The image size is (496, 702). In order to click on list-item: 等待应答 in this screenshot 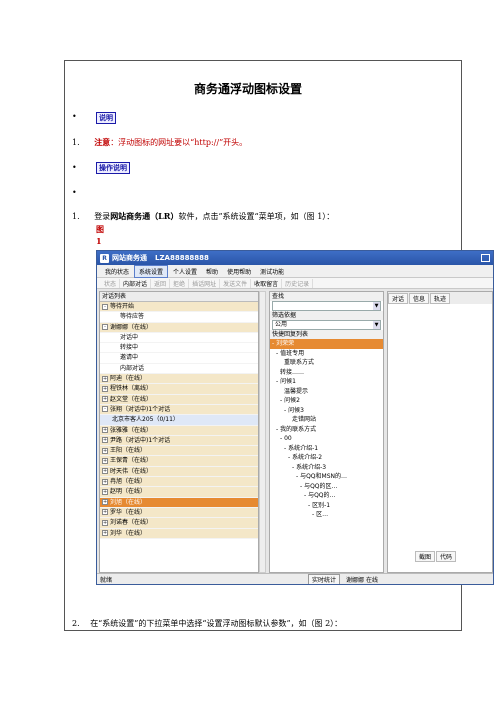, I will do `click(179, 317)`.